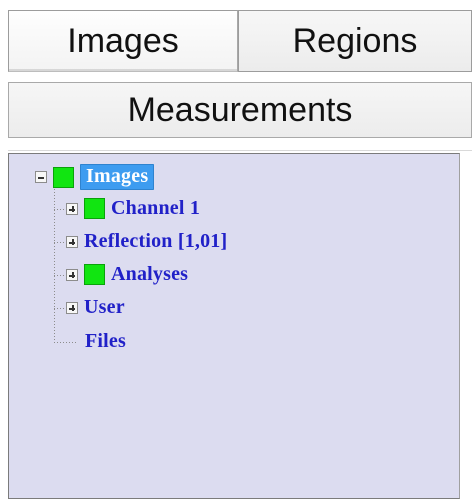 This screenshot has width=472, height=499. I want to click on tab-regions: Regions, so click(355, 41).